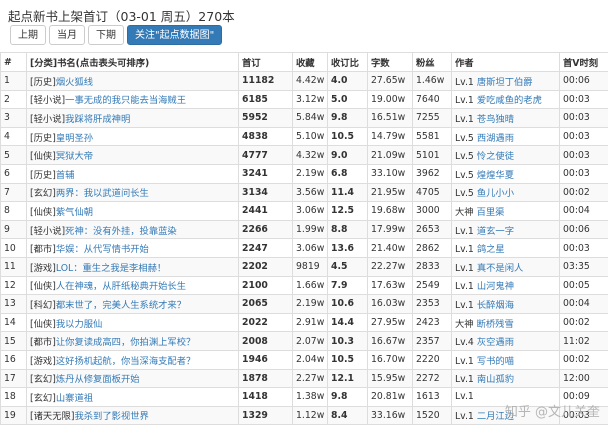 Image resolution: width=608 pixels, height=436 pixels. Describe the element at coordinates (310, 136) in the screenshot. I see `row-favorites: 5.10w` at that location.